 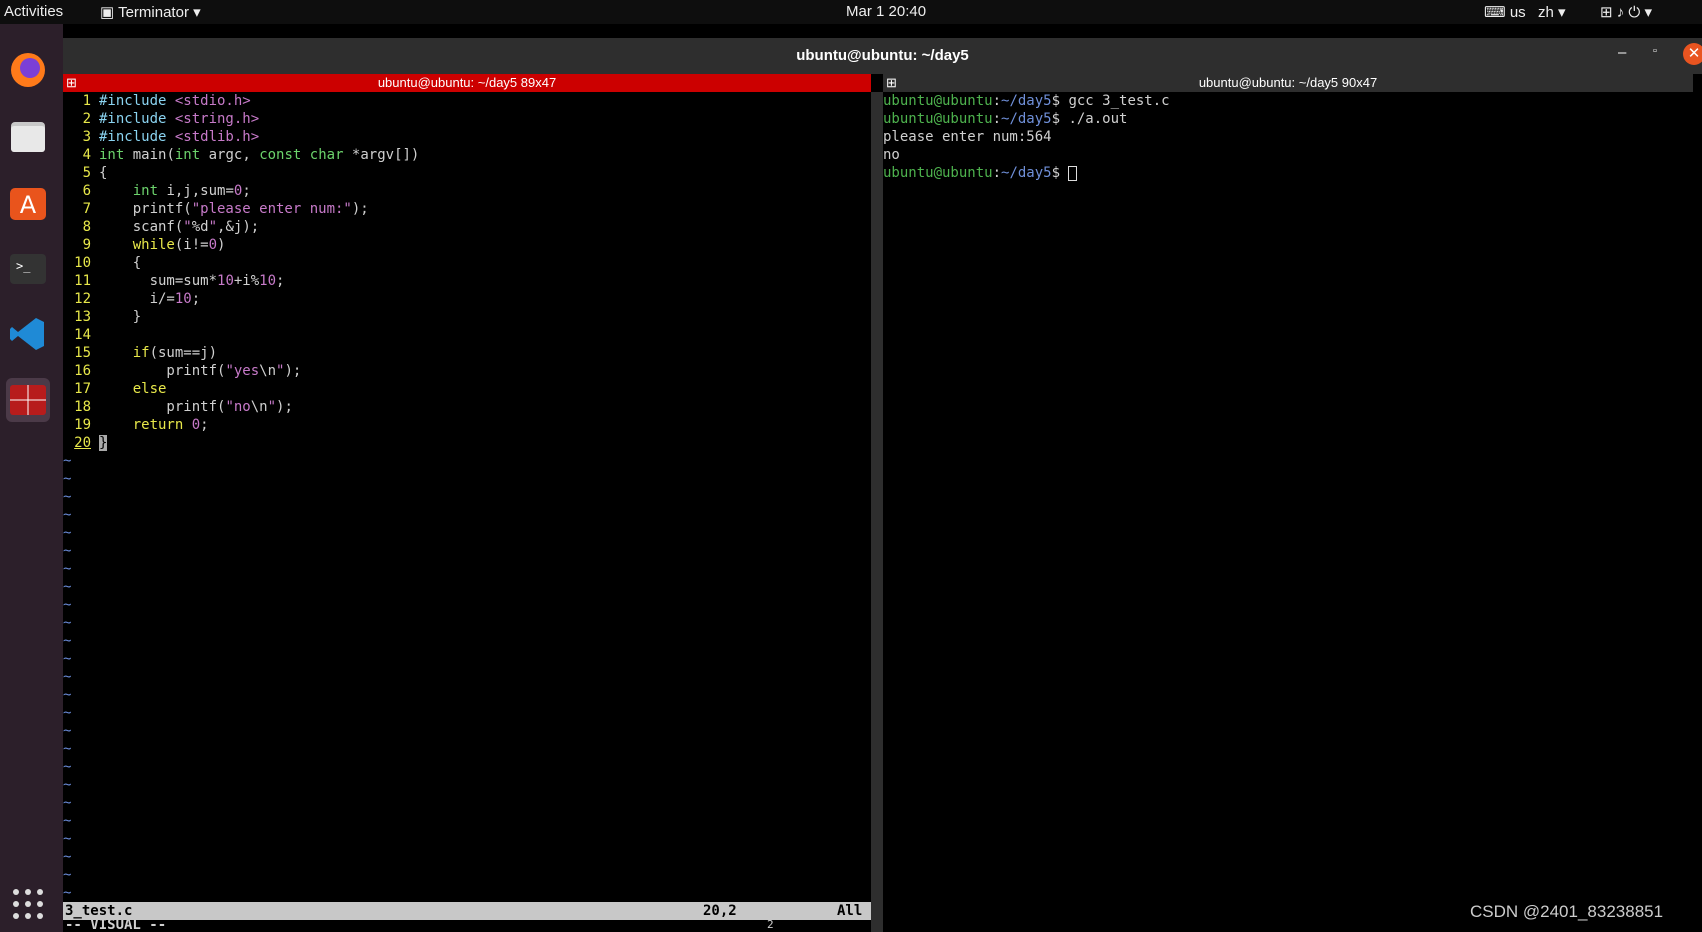 I want to click on window-title: ubuntu@ubuntu: ~/day5, so click(x=882, y=55).